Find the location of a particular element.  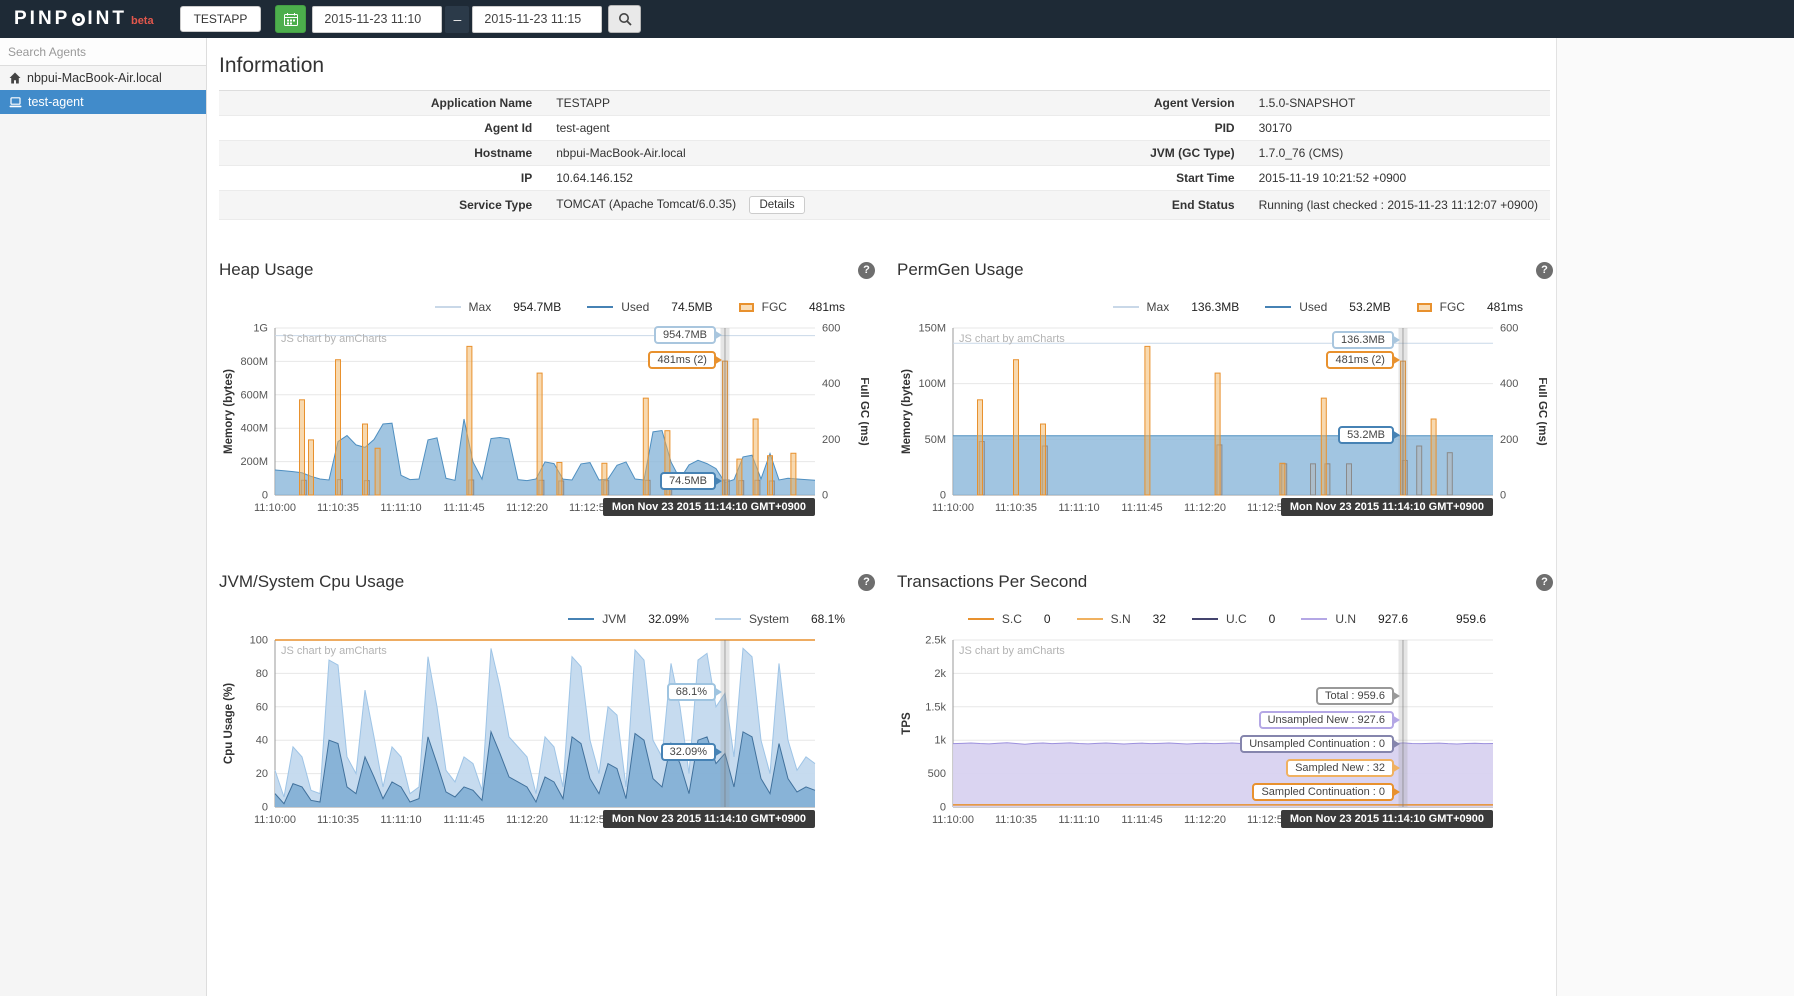

y-tick-label: 60 is located at coordinates (262, 707).